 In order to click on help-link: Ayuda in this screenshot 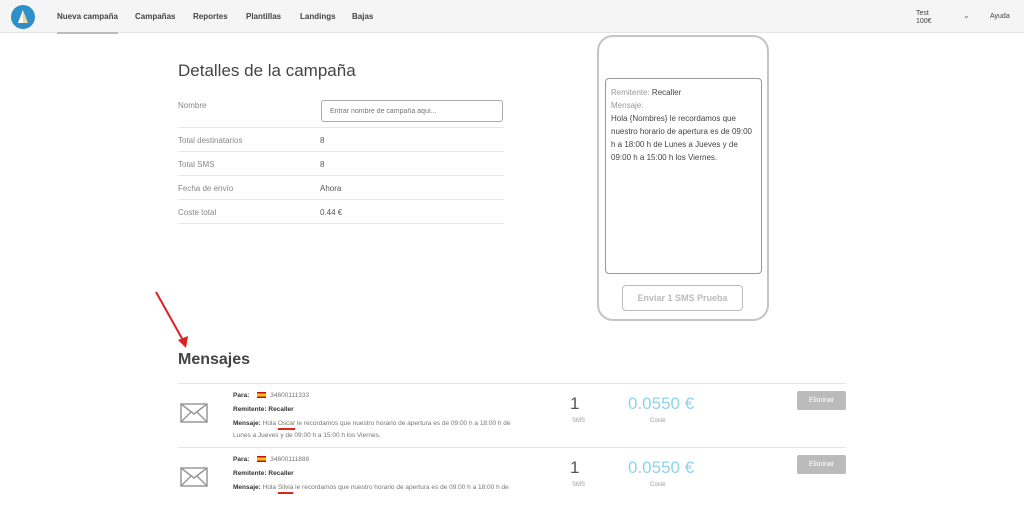, I will do `click(1000, 16)`.